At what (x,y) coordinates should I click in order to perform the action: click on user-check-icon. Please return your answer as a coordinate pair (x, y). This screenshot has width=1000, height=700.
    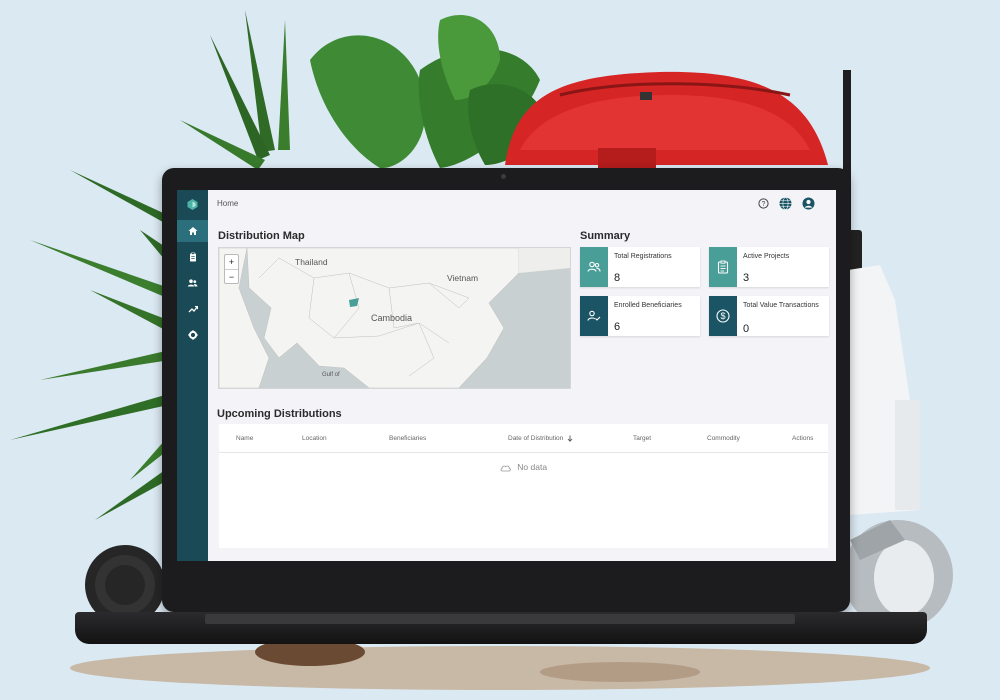
    Looking at the image, I should click on (594, 316).